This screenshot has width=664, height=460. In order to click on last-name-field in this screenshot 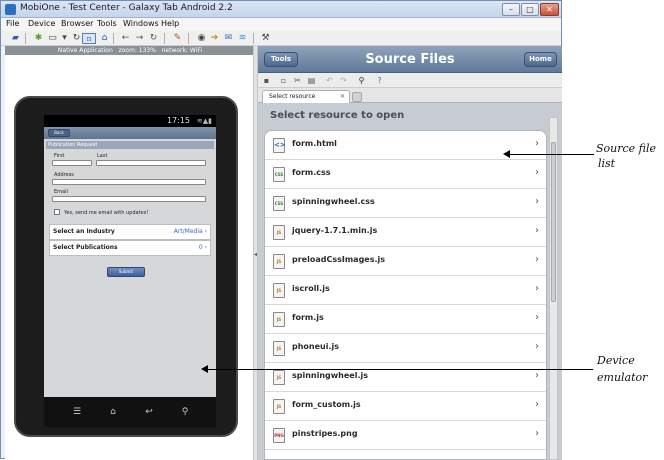, I will do `click(151, 163)`.